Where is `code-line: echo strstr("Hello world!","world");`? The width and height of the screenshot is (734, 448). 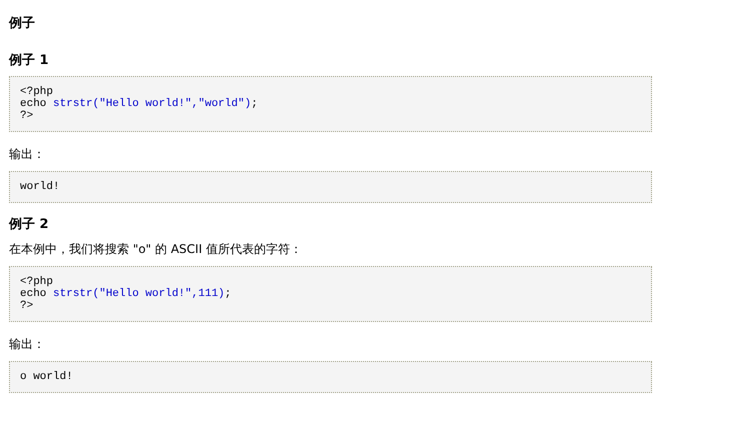
code-line: echo strstr("Hello world!","world"); is located at coordinates (139, 104).